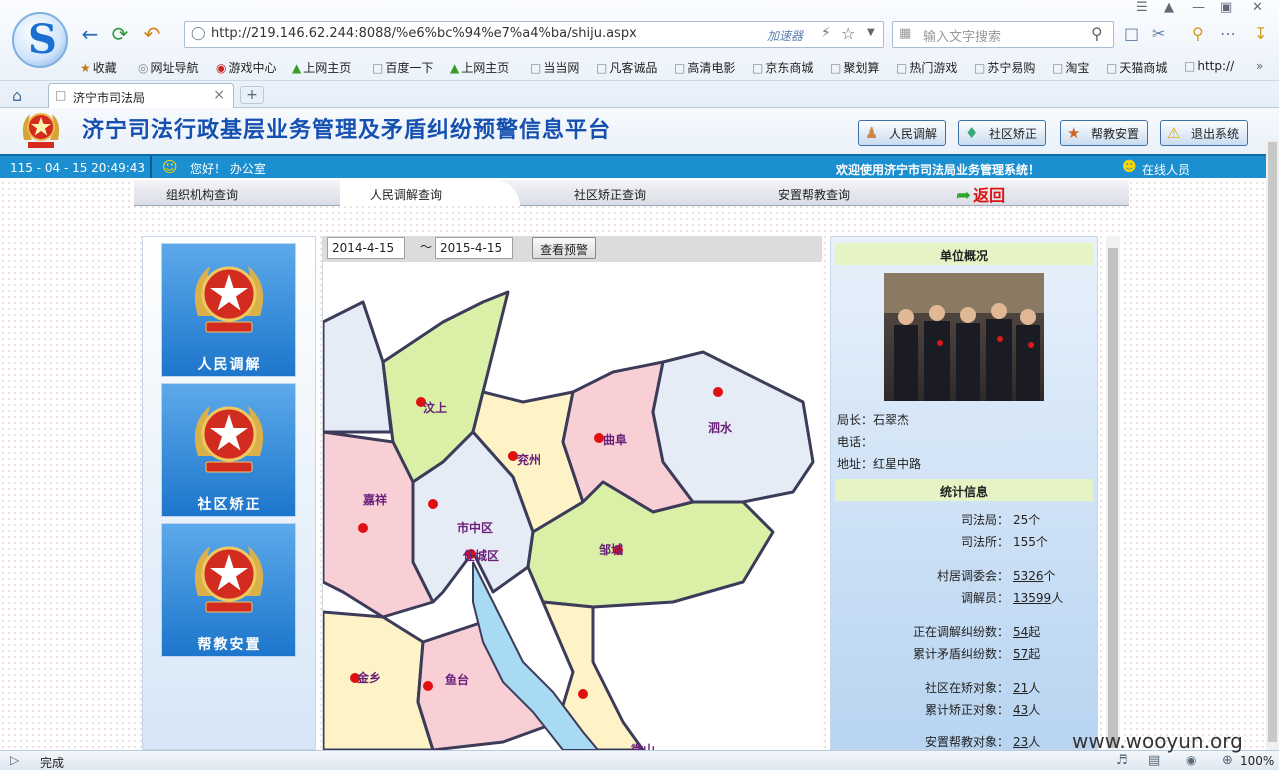 This screenshot has height=771, width=1279. Describe the element at coordinates (1226, 7) in the screenshot. I see `maximize-icon: ▣` at that location.